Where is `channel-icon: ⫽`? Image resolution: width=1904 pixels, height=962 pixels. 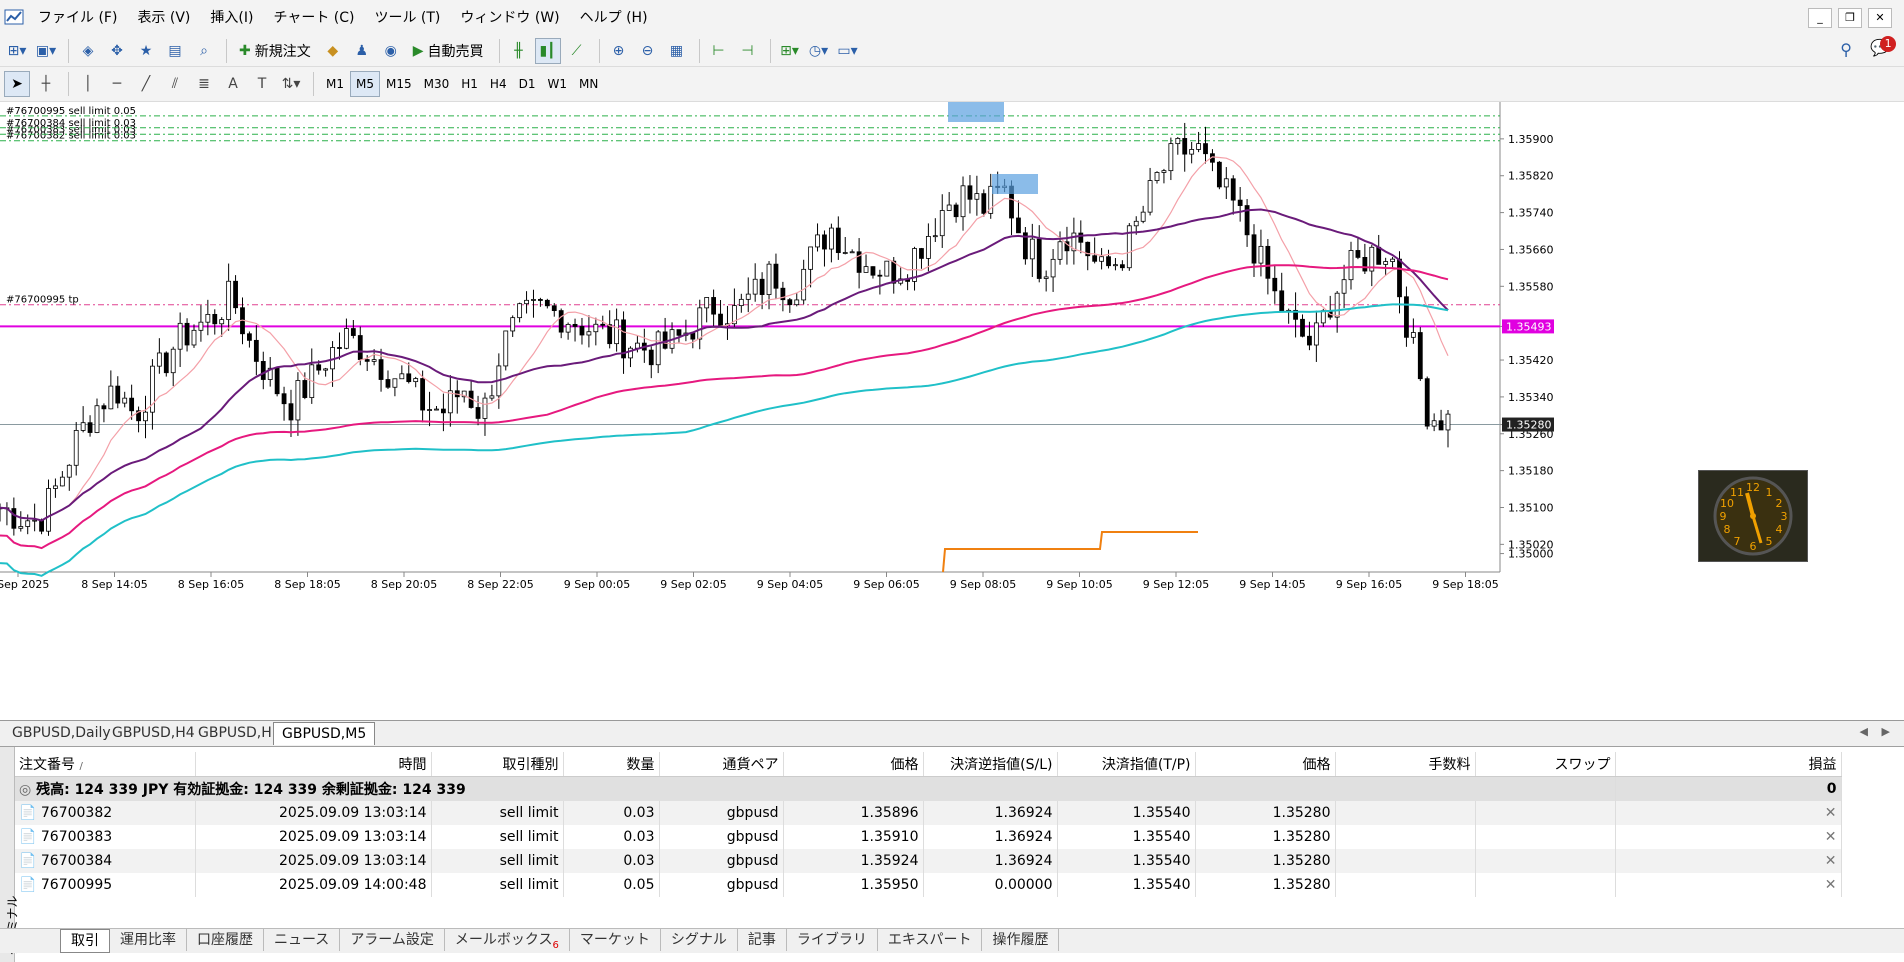 channel-icon: ⫽ is located at coordinates (175, 84).